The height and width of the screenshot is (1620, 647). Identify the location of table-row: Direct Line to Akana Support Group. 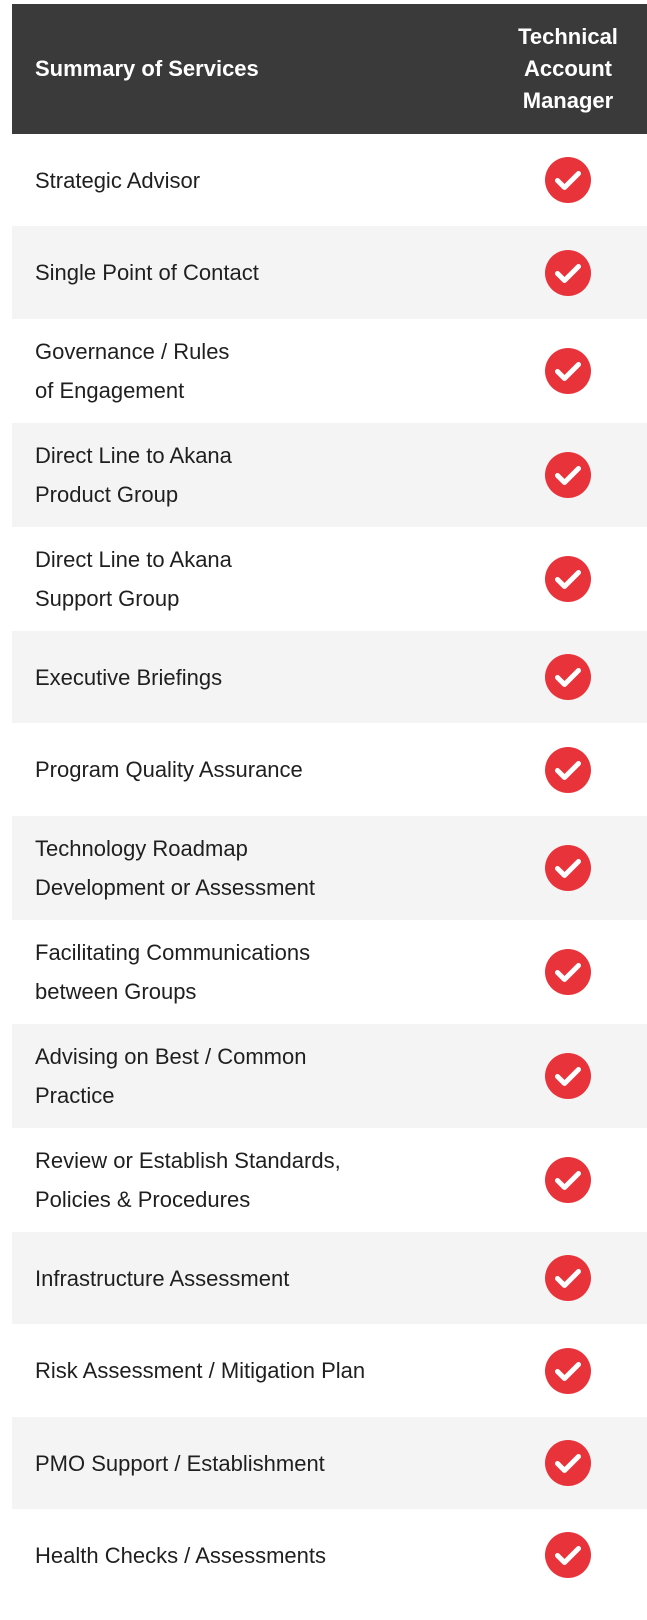
(329, 579).